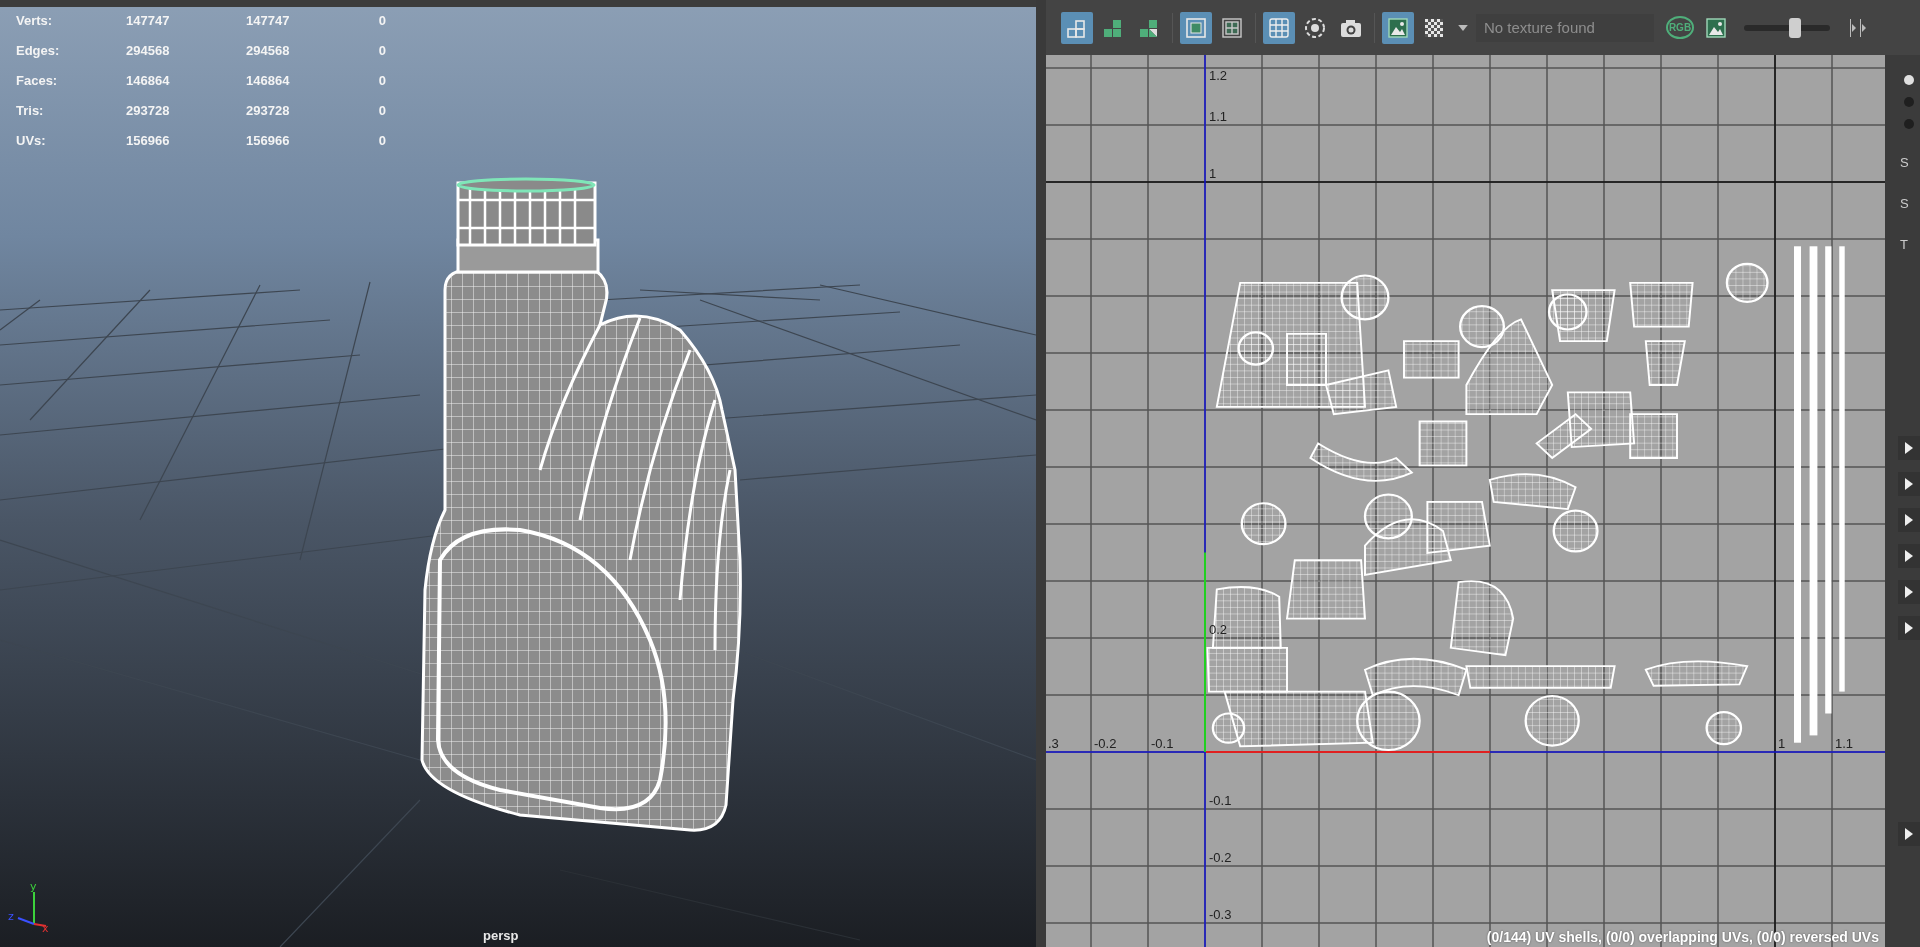 The width and height of the screenshot is (1920, 947). I want to click on stat-label: Tris:, so click(30, 111).